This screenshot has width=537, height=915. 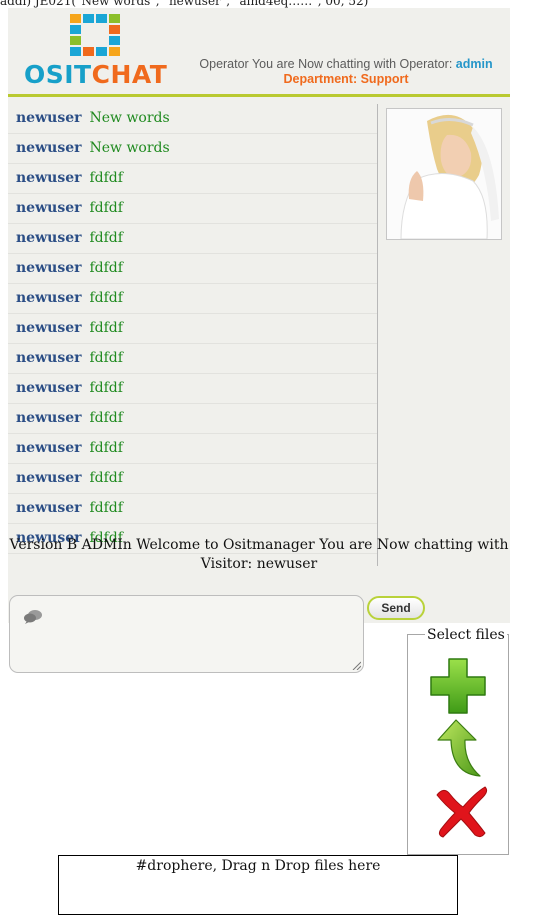 What do you see at coordinates (129, 74) in the screenshot?
I see `logo-text-chat: CHAT` at bounding box center [129, 74].